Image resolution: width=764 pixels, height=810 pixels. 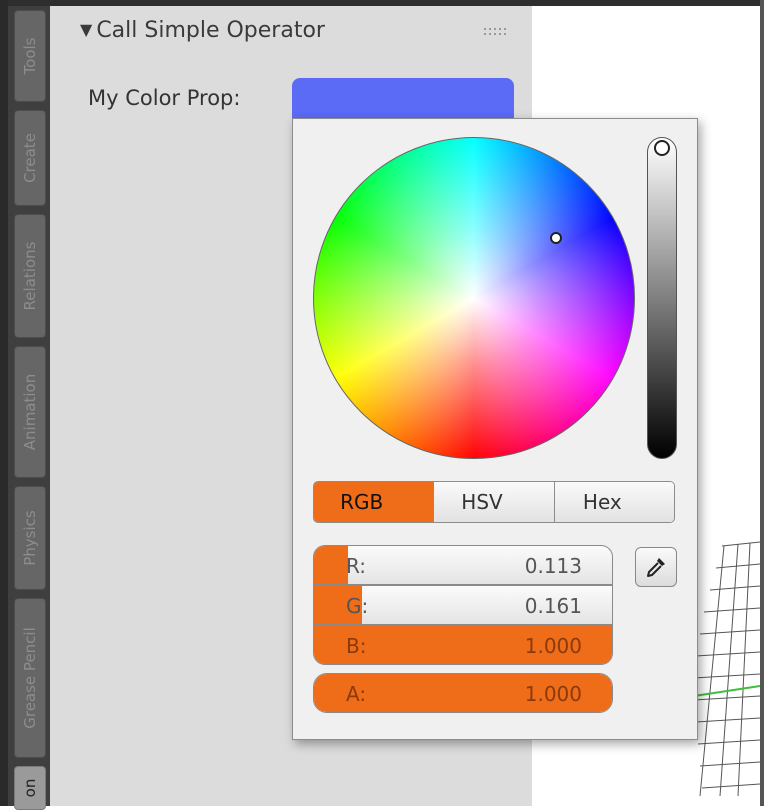 What do you see at coordinates (30, 158) in the screenshot?
I see `tab-create: Create` at bounding box center [30, 158].